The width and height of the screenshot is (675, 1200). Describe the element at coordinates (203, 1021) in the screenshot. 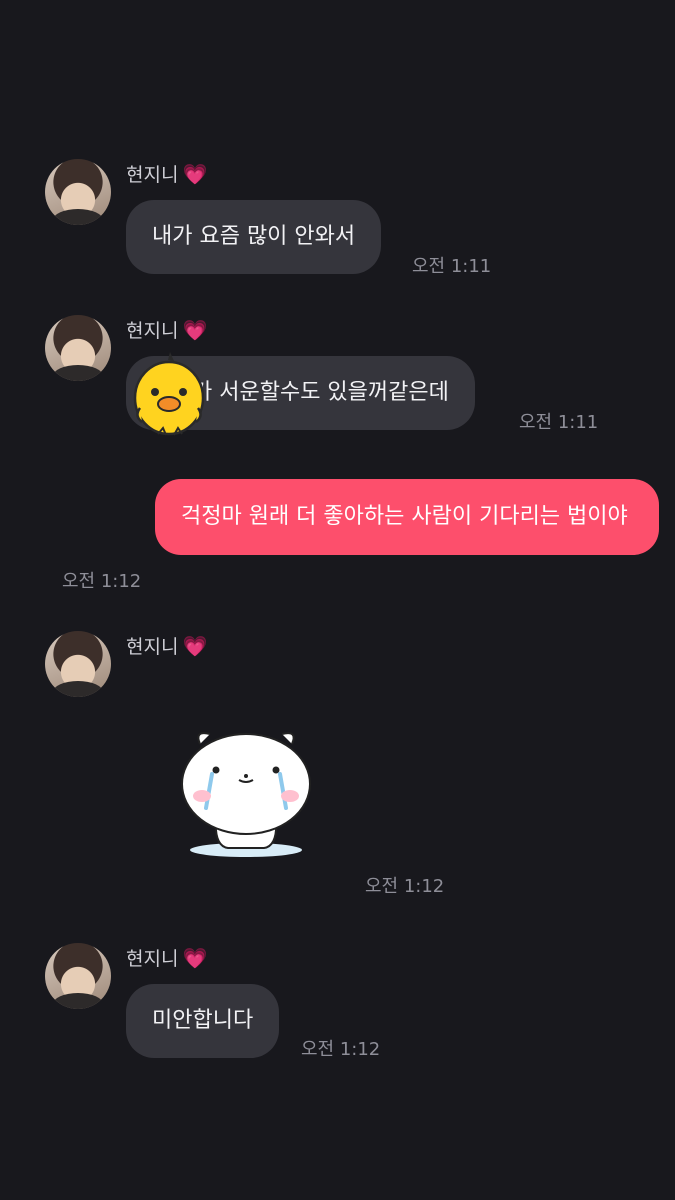

I see `message-bubble: 미안합니다` at that location.